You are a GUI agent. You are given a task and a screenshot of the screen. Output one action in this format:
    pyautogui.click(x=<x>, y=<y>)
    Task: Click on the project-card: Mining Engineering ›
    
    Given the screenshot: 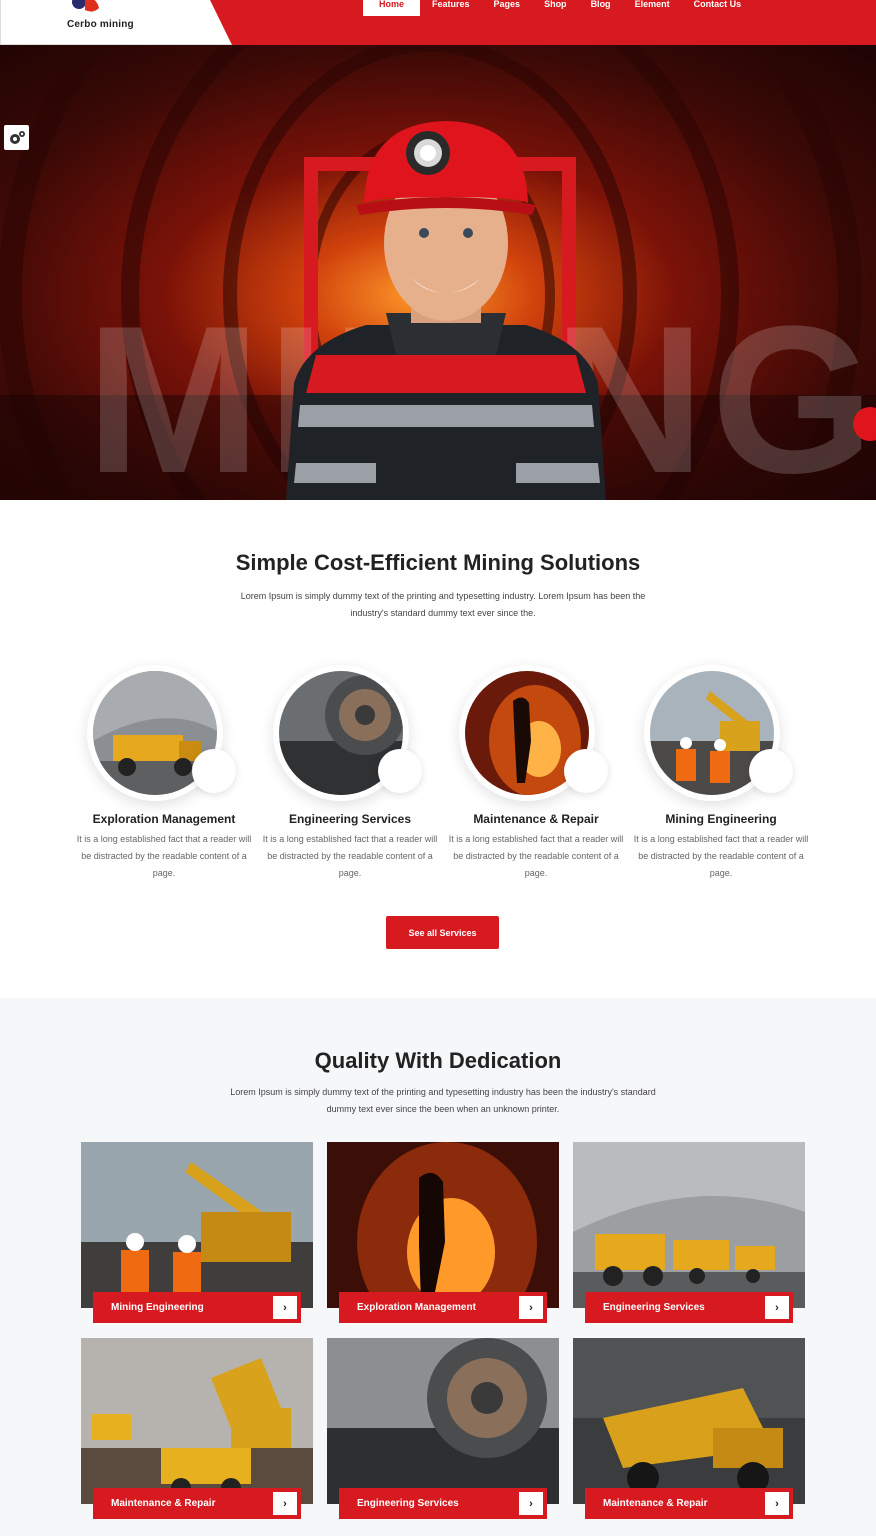 What is the action you would take?
    pyautogui.click(x=197, y=1232)
    